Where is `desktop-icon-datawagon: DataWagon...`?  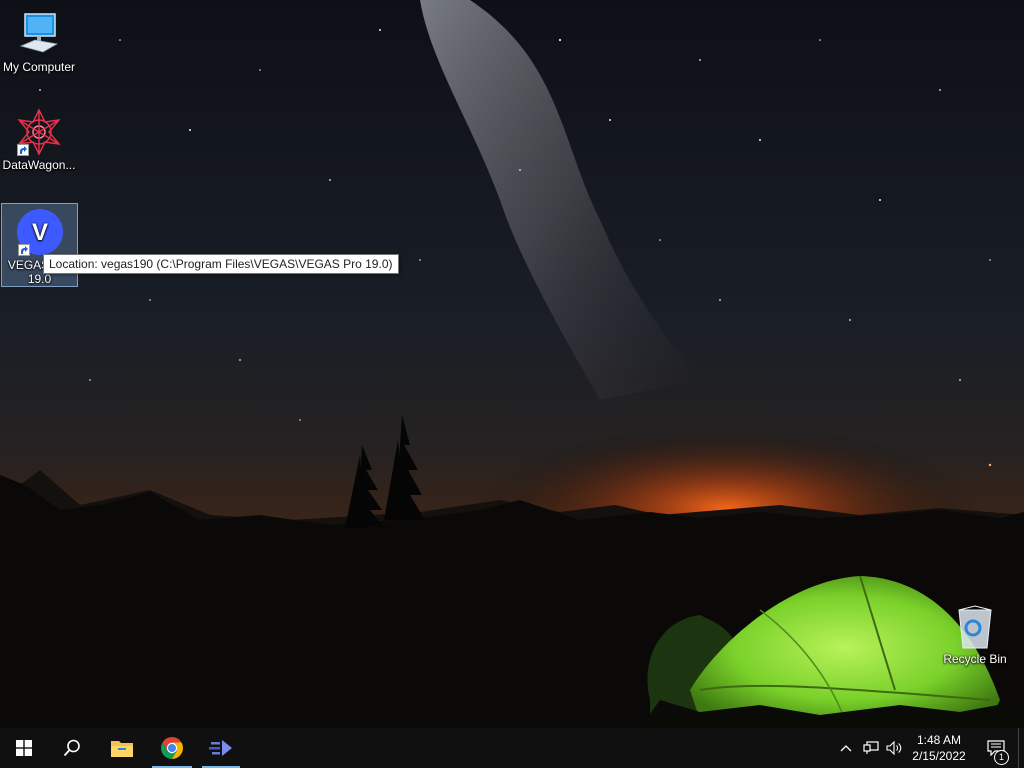 desktop-icon-datawagon: DataWagon... is located at coordinates (39, 140).